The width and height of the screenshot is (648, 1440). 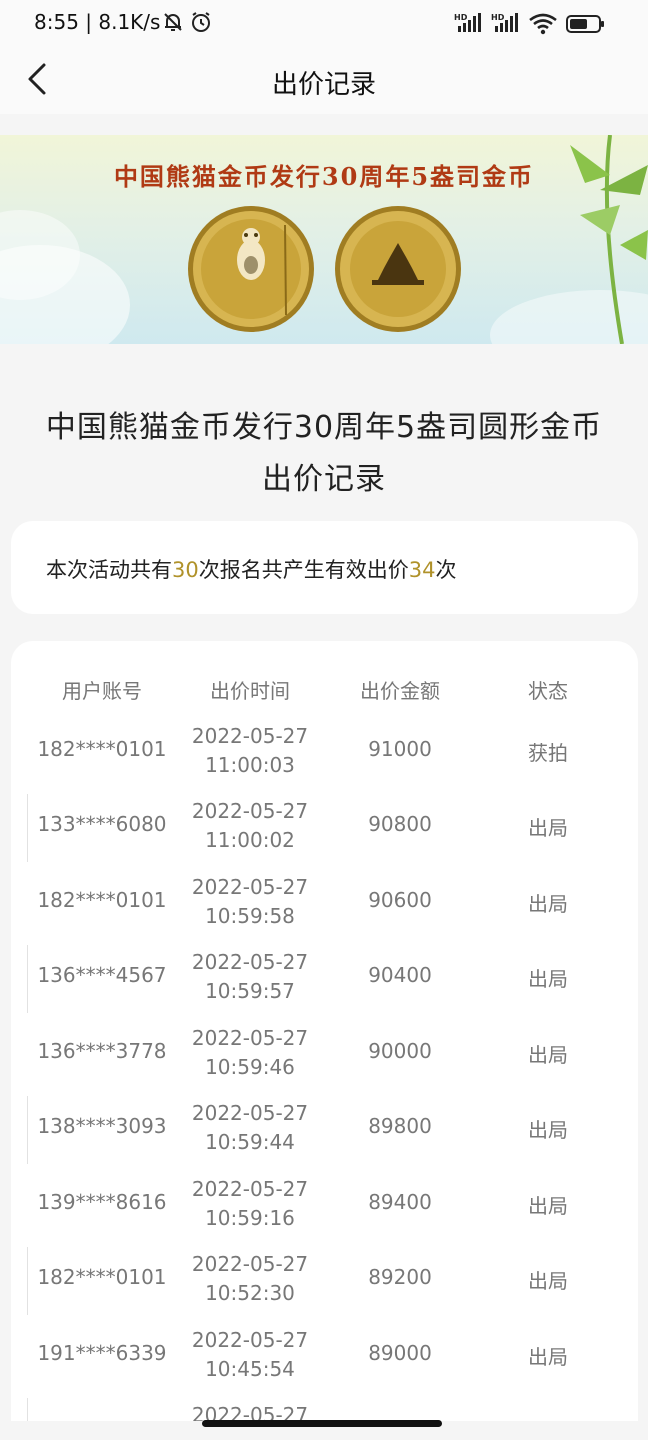 I want to click on table-row: 2022-05-27, so click(x=324, y=1408).